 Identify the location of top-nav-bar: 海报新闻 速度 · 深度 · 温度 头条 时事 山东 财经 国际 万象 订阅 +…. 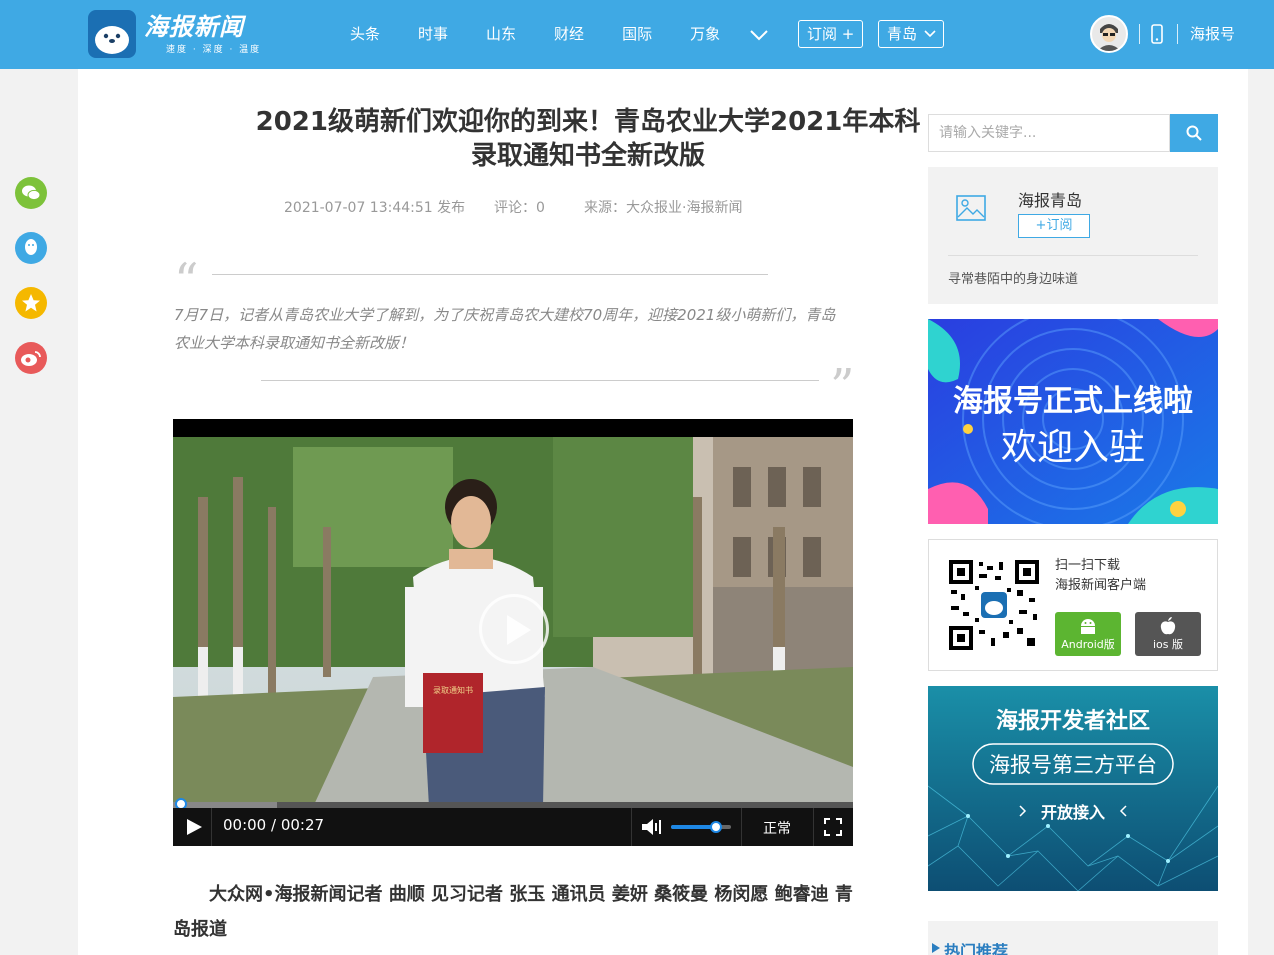
(637, 34).